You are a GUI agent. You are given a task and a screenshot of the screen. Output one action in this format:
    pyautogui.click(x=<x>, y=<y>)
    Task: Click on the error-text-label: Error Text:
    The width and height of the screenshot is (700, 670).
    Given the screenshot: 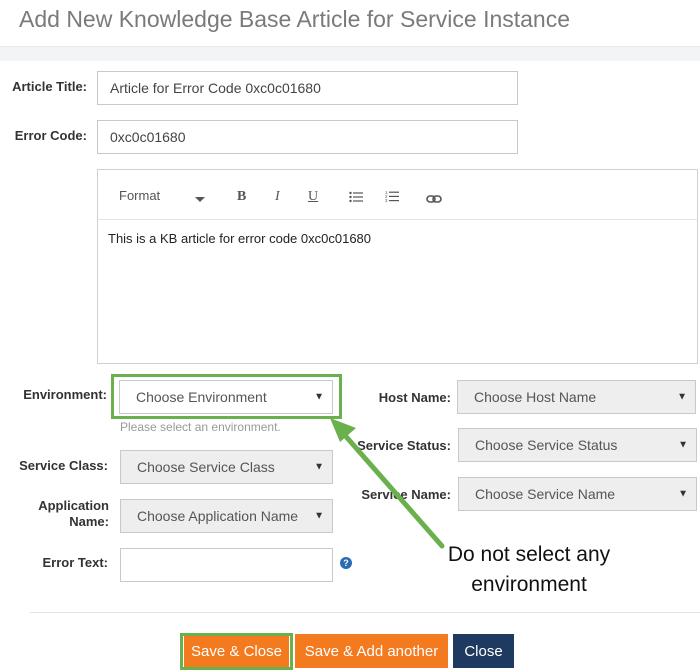 What is the action you would take?
    pyautogui.click(x=75, y=562)
    